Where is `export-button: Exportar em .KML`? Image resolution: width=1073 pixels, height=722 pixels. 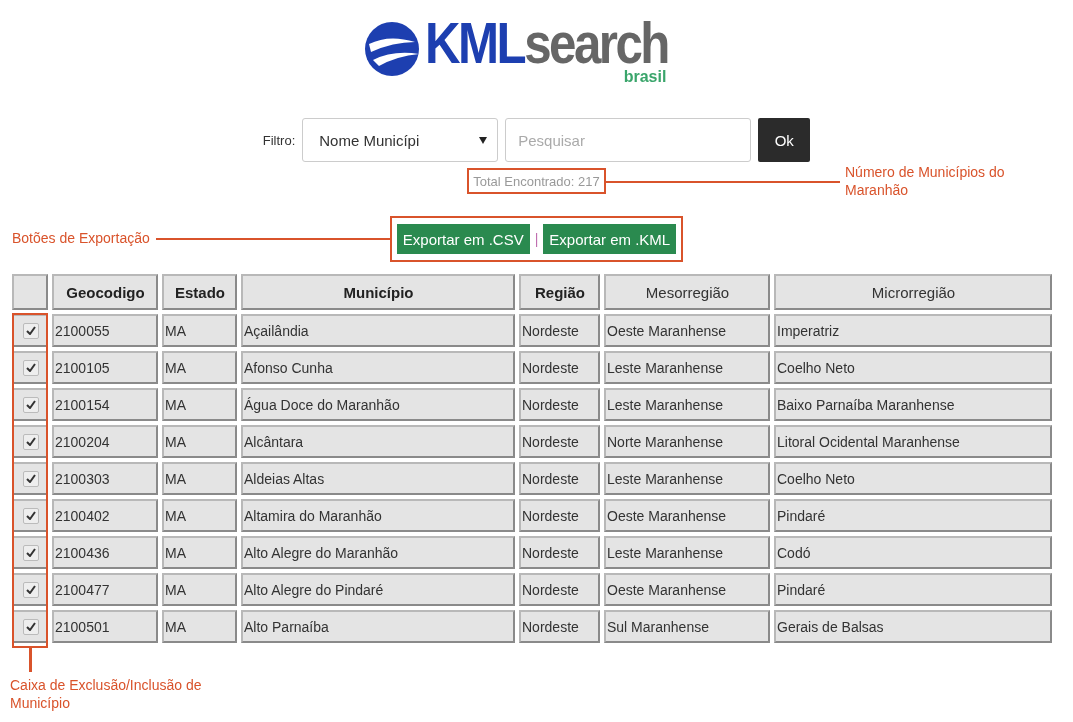
export-button: Exportar em .KML is located at coordinates (610, 239).